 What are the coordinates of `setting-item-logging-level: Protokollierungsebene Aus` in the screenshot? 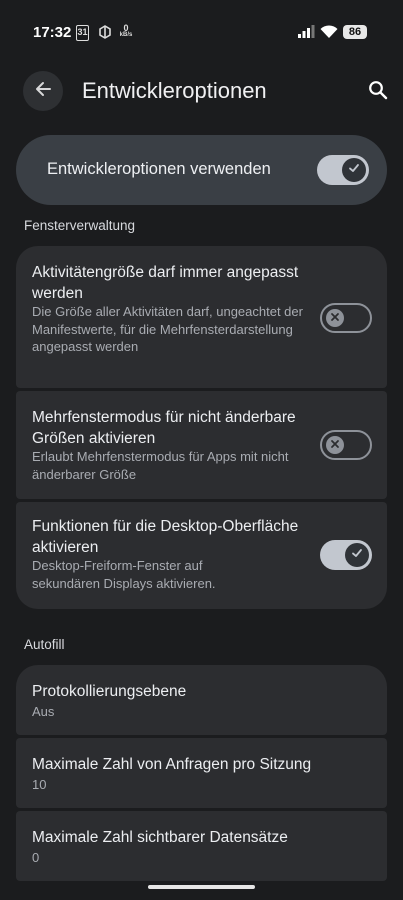 It's located at (201, 700).